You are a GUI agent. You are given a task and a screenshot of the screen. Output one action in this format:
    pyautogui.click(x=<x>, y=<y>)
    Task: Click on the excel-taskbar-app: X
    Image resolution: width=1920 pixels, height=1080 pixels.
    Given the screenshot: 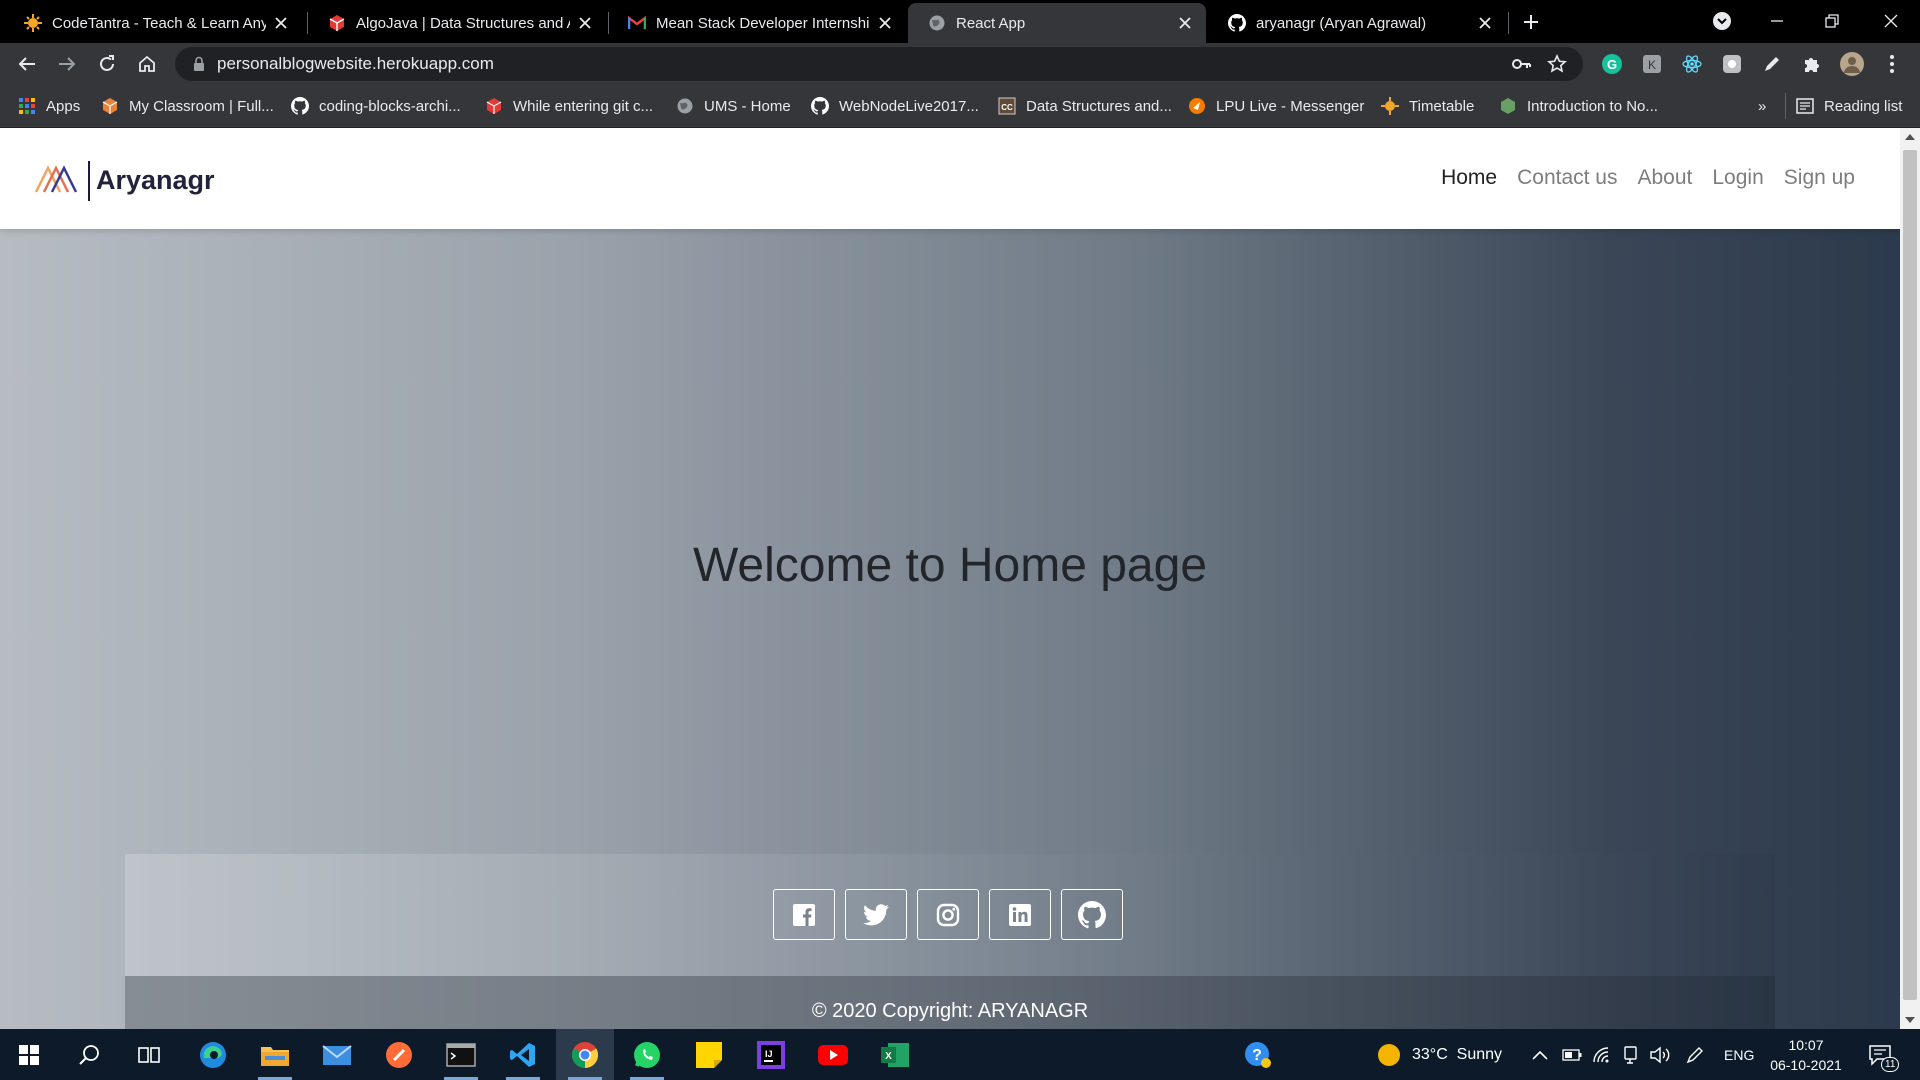 What is the action you would take?
    pyautogui.click(x=895, y=1054)
    